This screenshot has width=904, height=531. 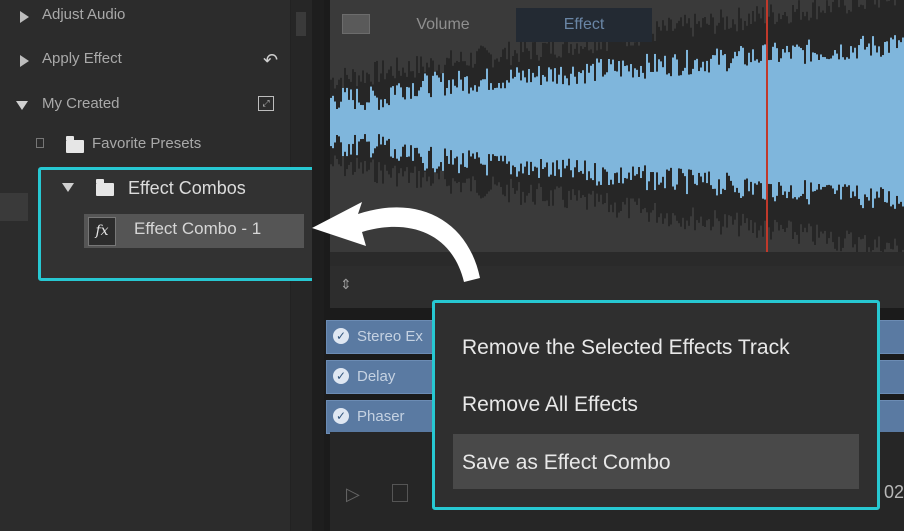 What do you see at coordinates (270, 60) in the screenshot?
I see `undo-icon: ↶` at bounding box center [270, 60].